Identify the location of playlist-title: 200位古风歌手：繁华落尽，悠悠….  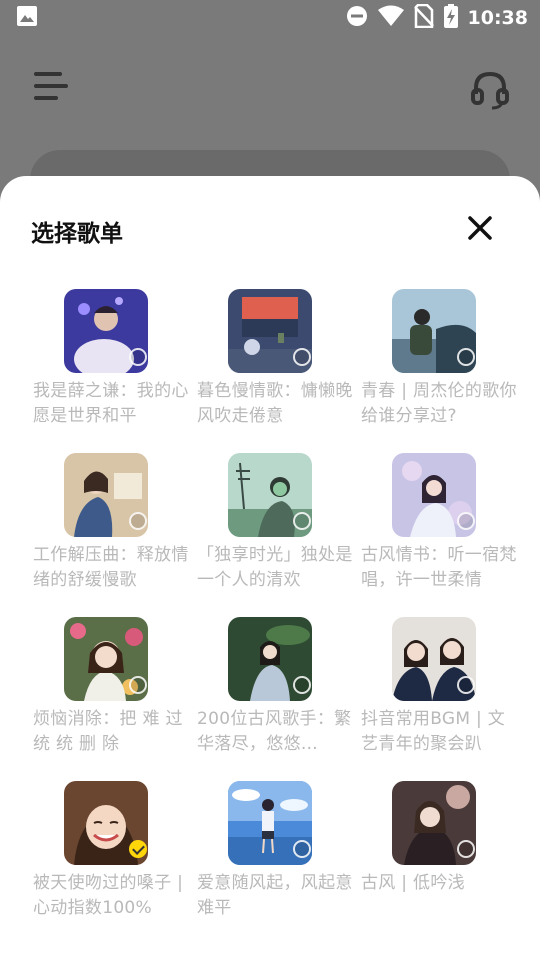
(274, 731).